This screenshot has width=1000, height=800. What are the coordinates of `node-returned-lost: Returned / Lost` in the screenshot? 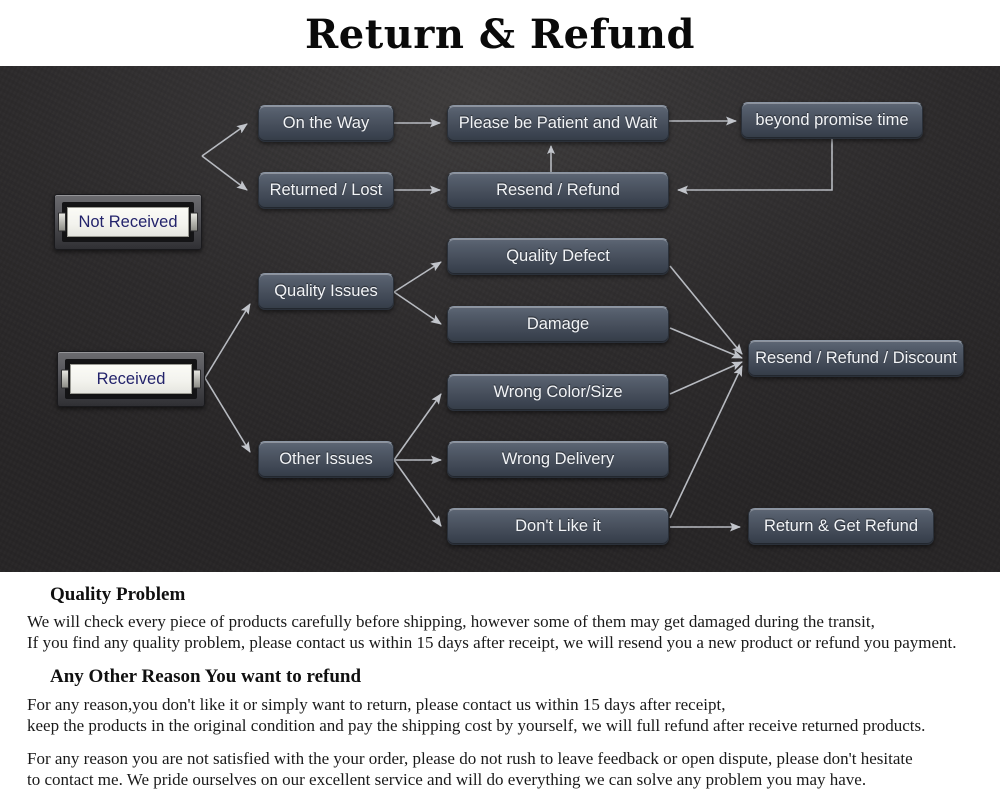 It's located at (326, 190).